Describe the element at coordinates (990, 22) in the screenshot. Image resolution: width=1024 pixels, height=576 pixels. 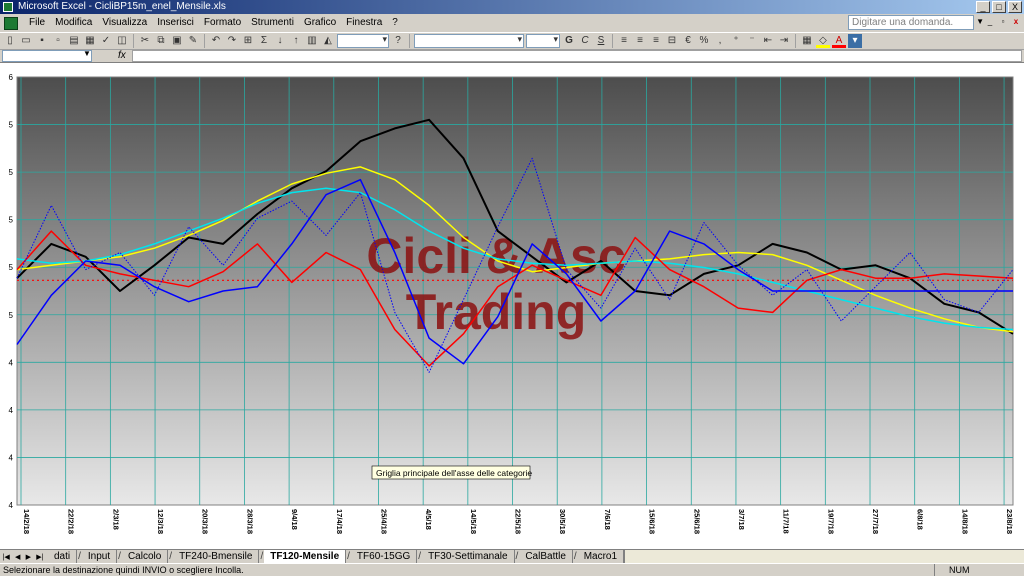
I see `doc-minimize-icon: _` at that location.